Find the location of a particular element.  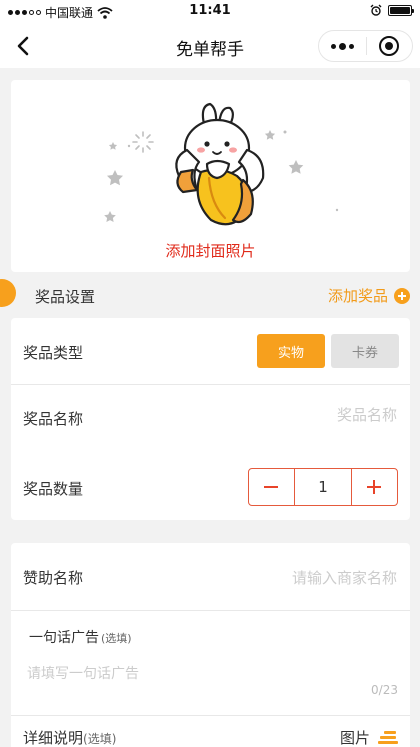

nav-bar: 免单帮手 is located at coordinates (210, 46).